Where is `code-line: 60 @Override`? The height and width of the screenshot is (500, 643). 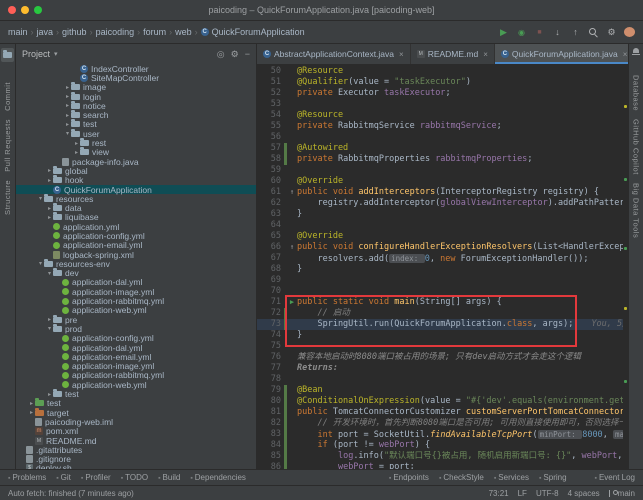 code-line: 60 @Override is located at coordinates (442, 181).